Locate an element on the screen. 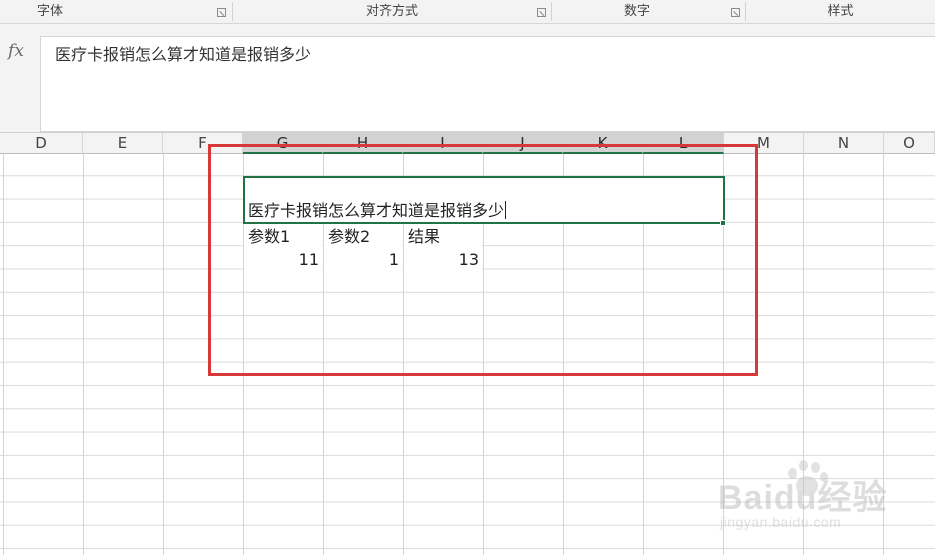 This screenshot has width=935, height=555. watermark-url: jingyan.baidu.com is located at coordinates (781, 522).